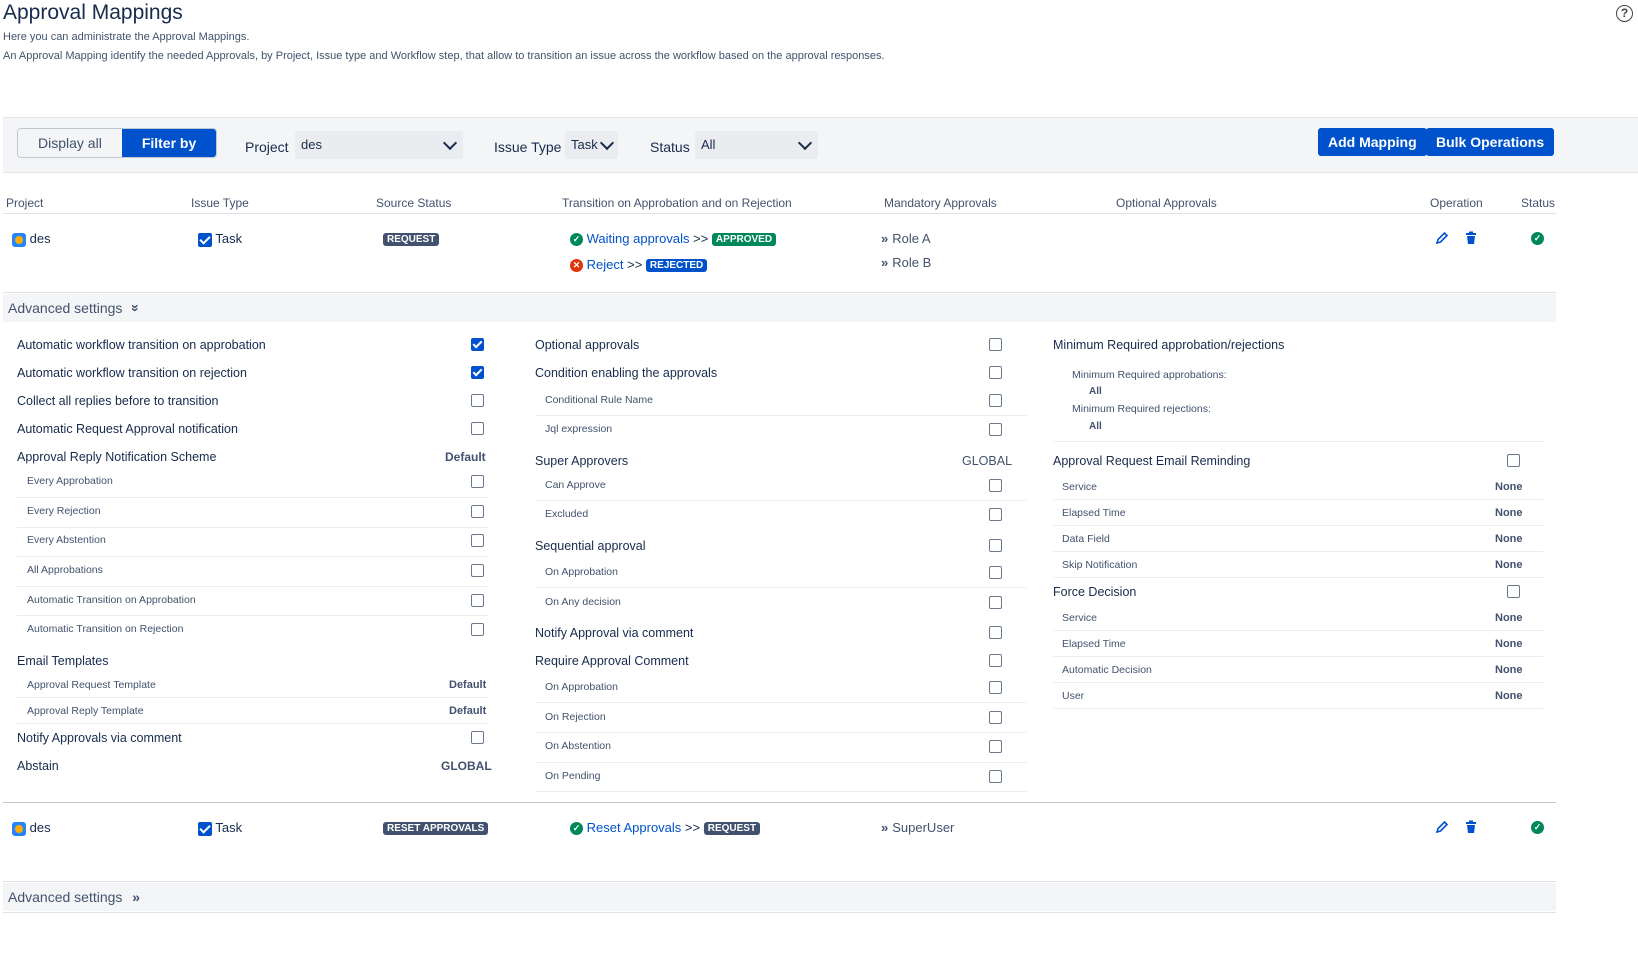 The image size is (1638, 962). What do you see at coordinates (995, 429) in the screenshot?
I see `checkbox-jql` at bounding box center [995, 429].